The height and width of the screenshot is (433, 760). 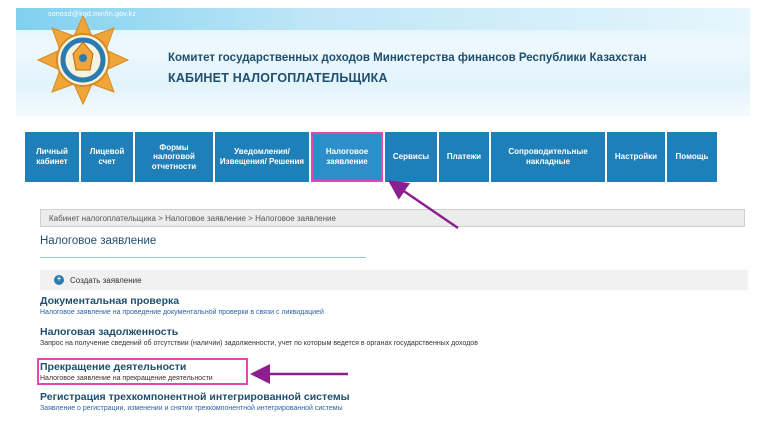 What do you see at coordinates (548, 157) in the screenshot?
I see `nav-waybills: Сопроводительные накладные` at bounding box center [548, 157].